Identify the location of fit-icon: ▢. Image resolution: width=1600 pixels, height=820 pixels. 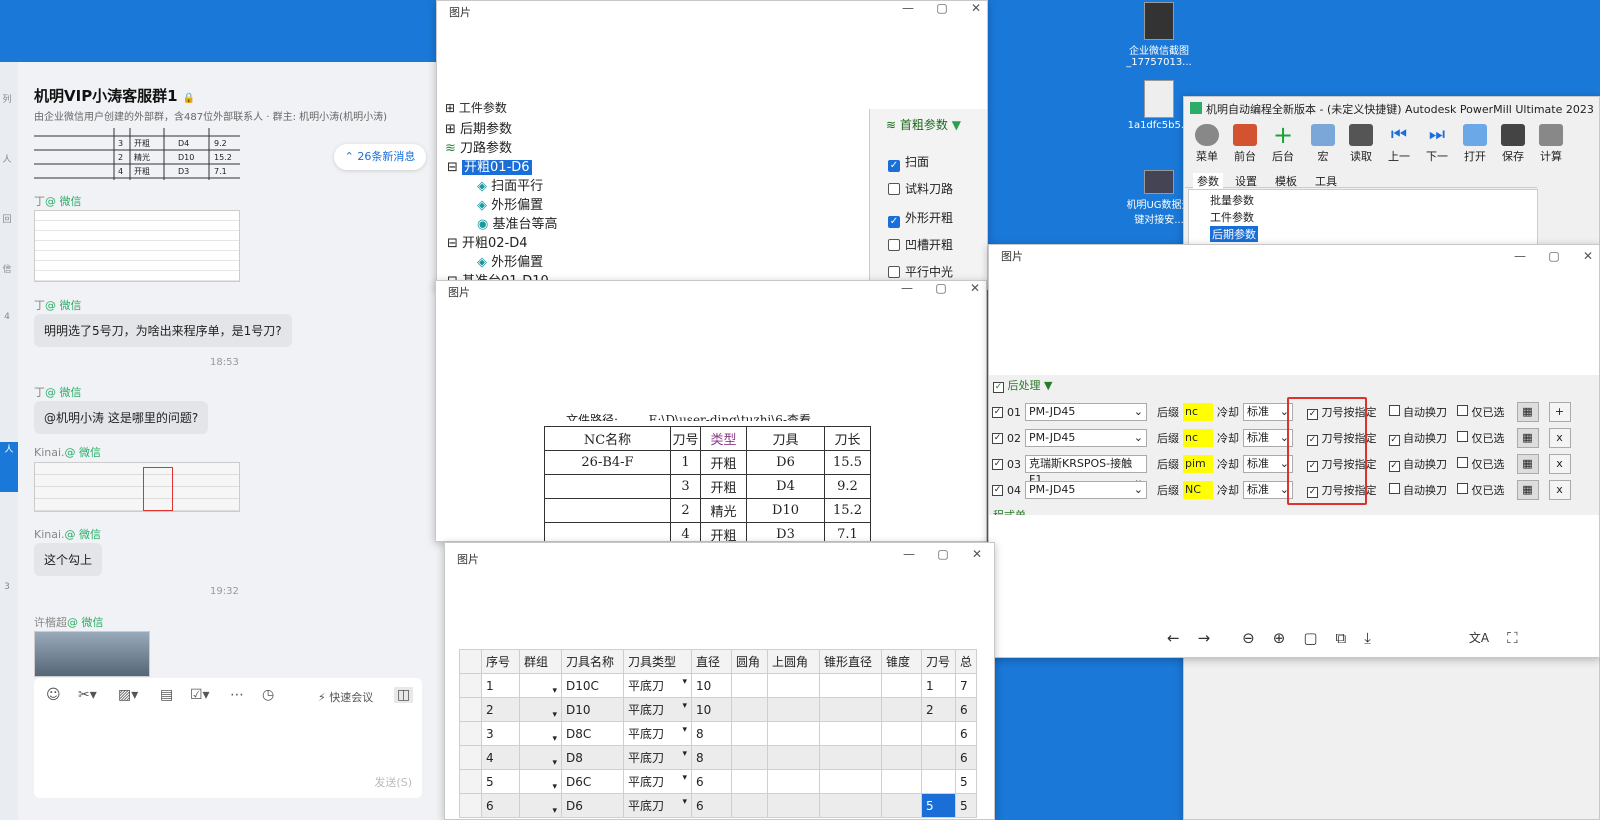
(1310, 638).